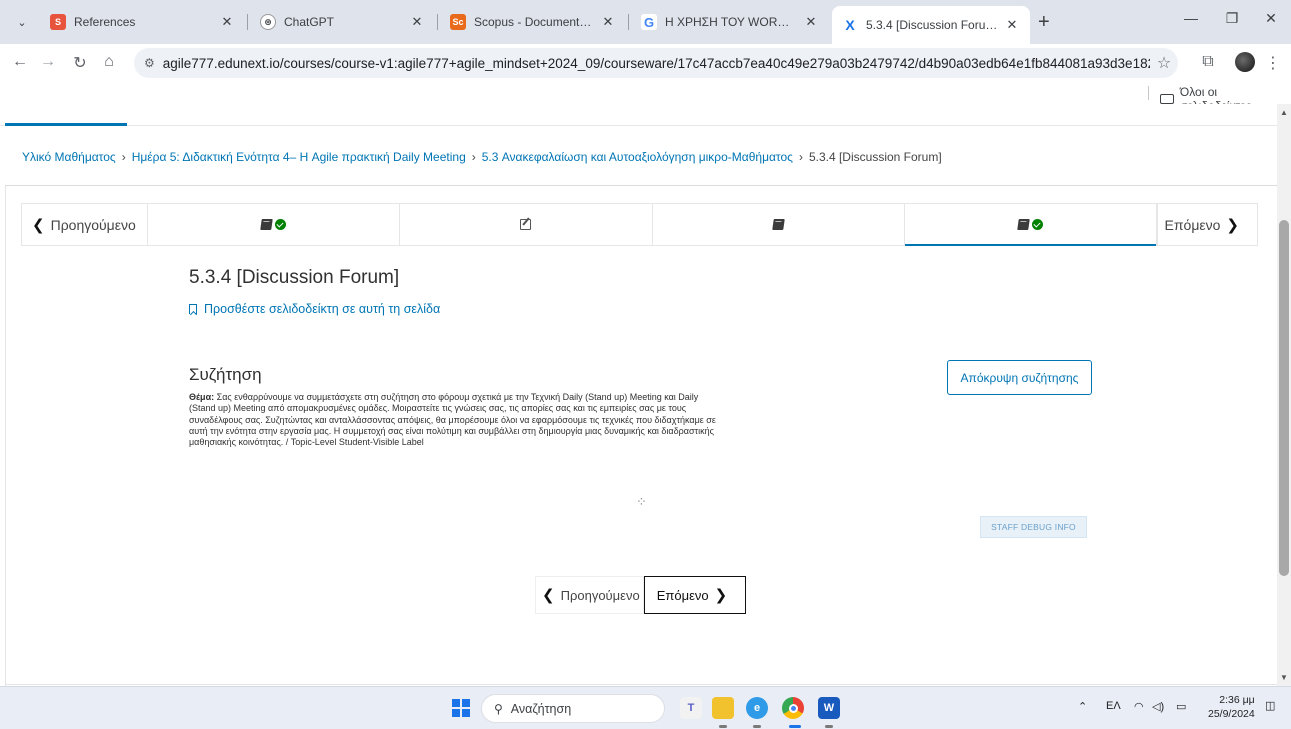 This screenshot has width=1291, height=729. What do you see at coordinates (149, 63) in the screenshot?
I see `site-info-icon: ⚙` at bounding box center [149, 63].